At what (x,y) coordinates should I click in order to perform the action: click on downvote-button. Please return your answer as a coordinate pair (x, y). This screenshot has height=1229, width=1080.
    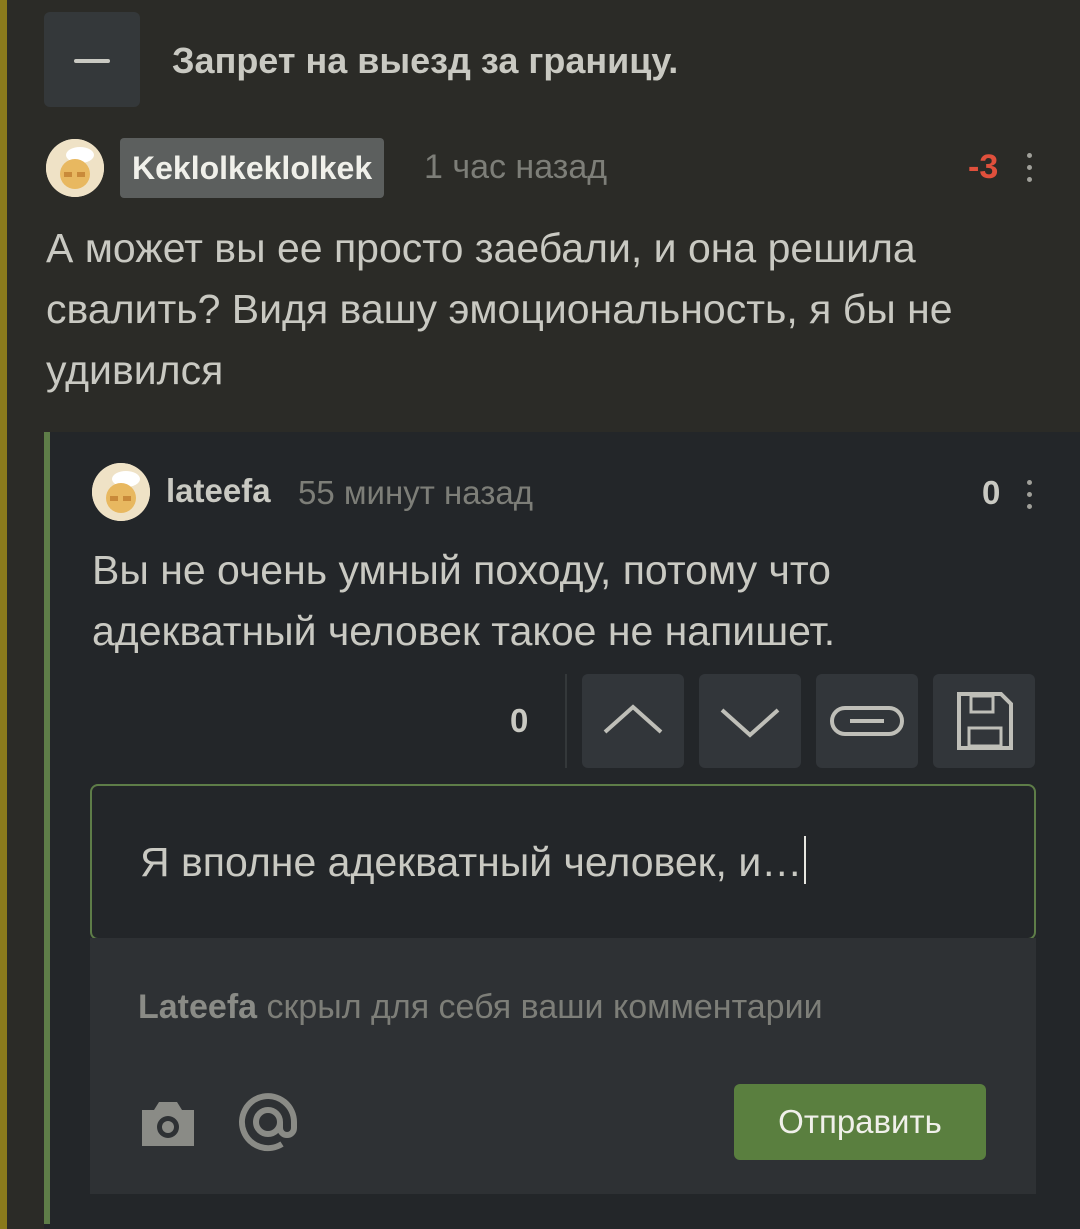
    Looking at the image, I should click on (750, 721).